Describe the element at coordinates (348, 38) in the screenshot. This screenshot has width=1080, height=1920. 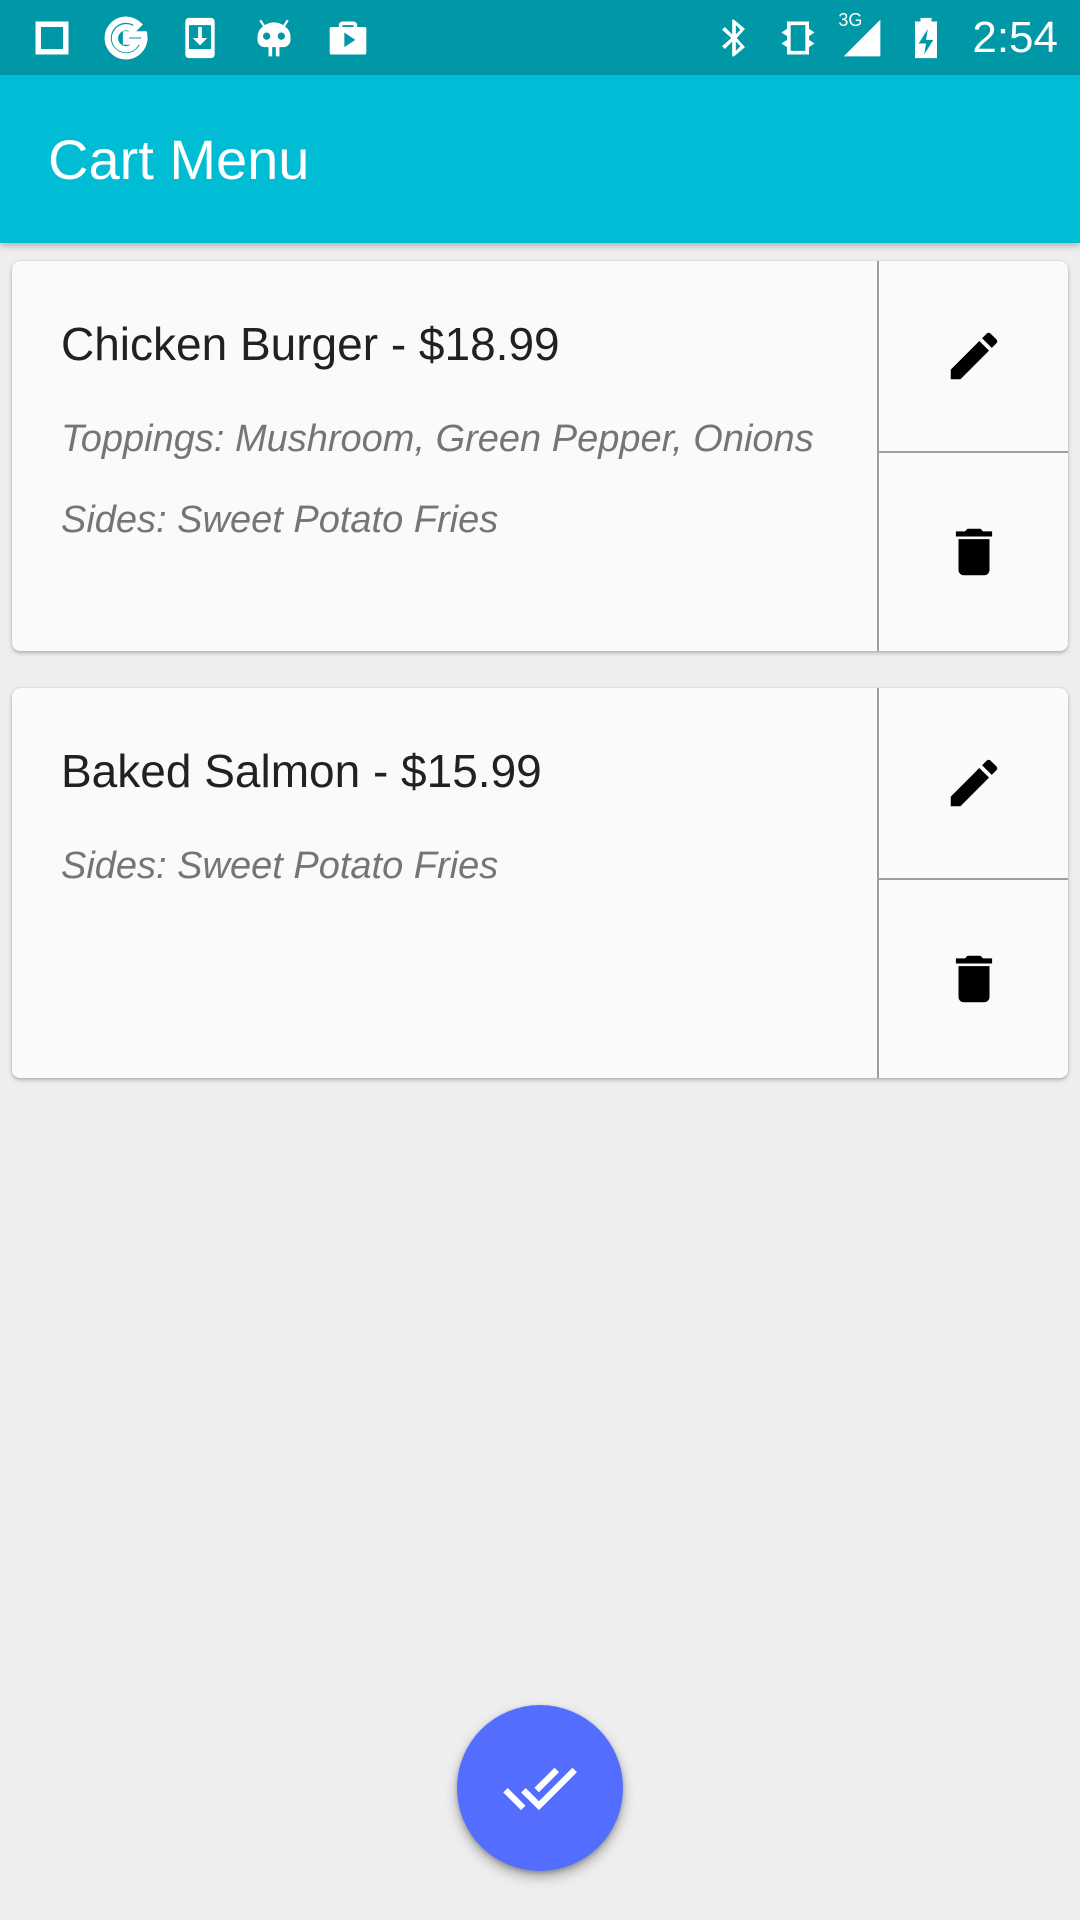
I see `briefcase-play-icon` at that location.